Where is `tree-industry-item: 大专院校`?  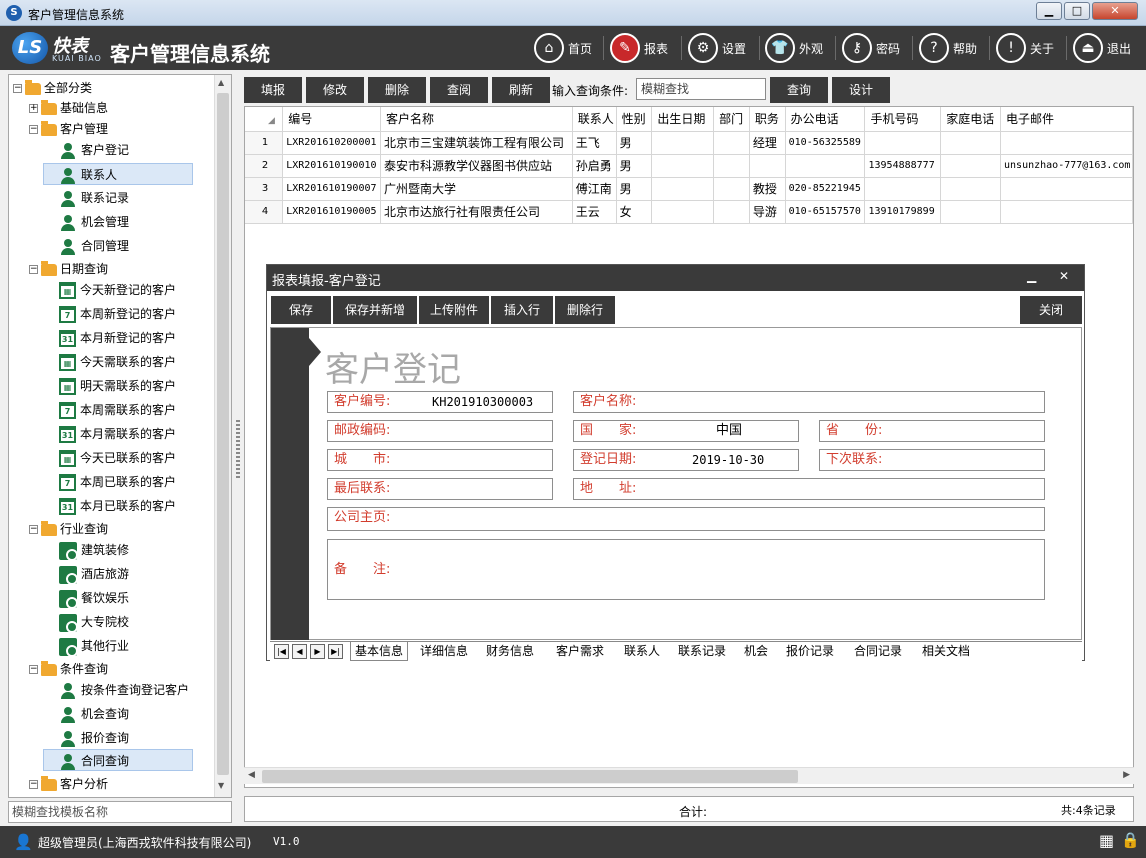
tree-industry-item: 大专院校 is located at coordinates (94, 622).